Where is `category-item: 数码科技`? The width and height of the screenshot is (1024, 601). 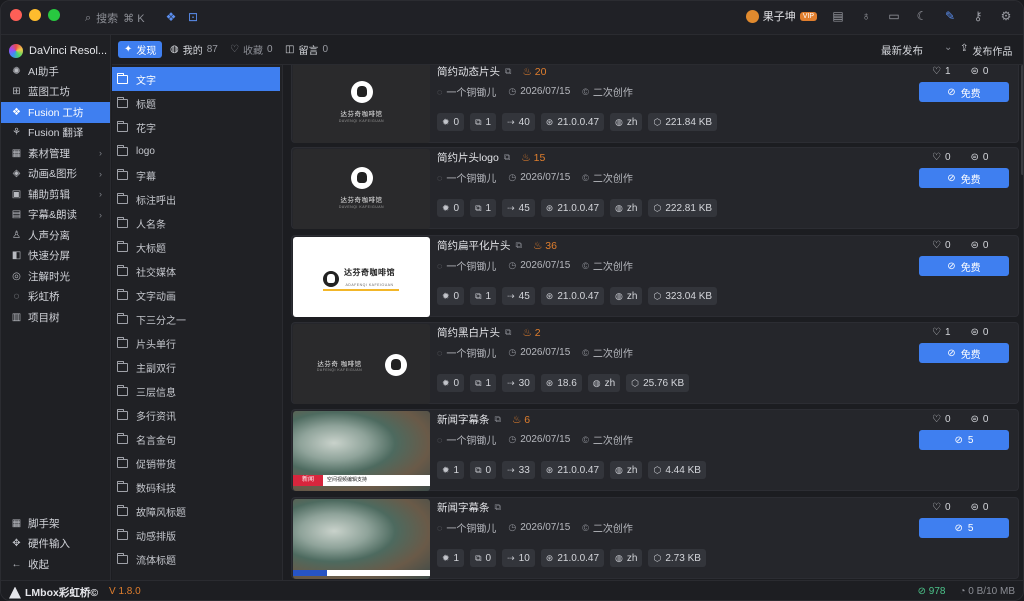
category-item: 数码科技 is located at coordinates (197, 487).